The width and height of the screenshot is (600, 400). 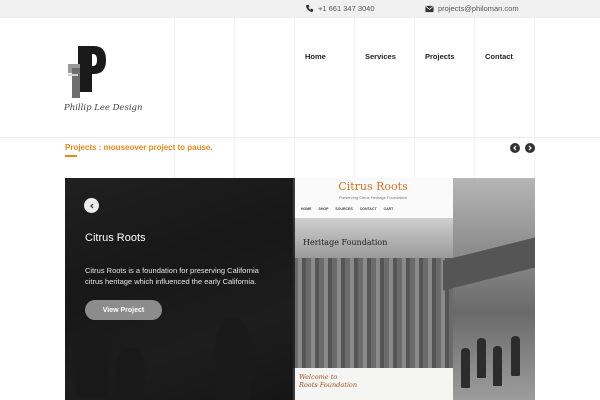 I want to click on heading-underline, so click(x=71, y=156).